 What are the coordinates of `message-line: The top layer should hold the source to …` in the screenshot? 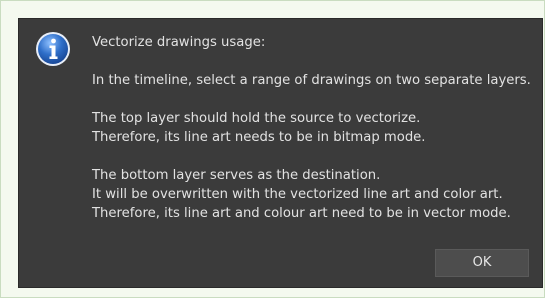 It's located at (256, 118).